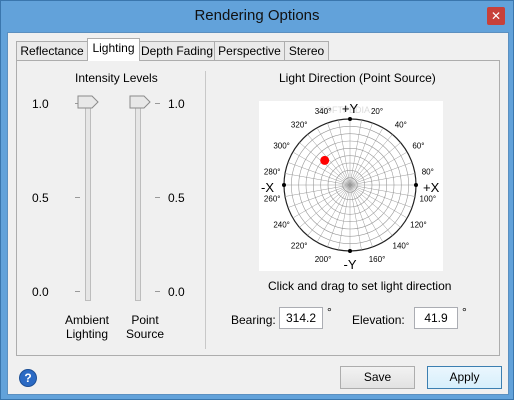 This screenshot has width=514, height=400. What do you see at coordinates (52, 50) in the screenshot?
I see `tab-reflectance: Reflectance` at bounding box center [52, 50].